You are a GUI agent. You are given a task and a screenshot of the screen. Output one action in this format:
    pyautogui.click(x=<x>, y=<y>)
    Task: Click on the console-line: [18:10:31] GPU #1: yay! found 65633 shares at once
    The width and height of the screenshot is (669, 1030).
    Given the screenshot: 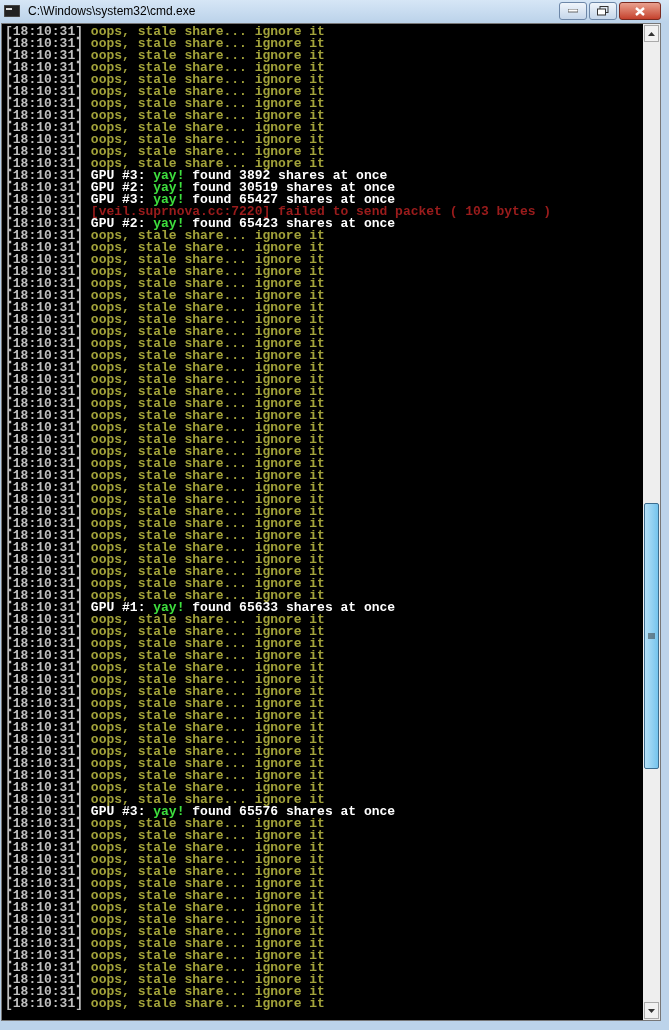 What is the action you would take?
    pyautogui.click(x=200, y=608)
    